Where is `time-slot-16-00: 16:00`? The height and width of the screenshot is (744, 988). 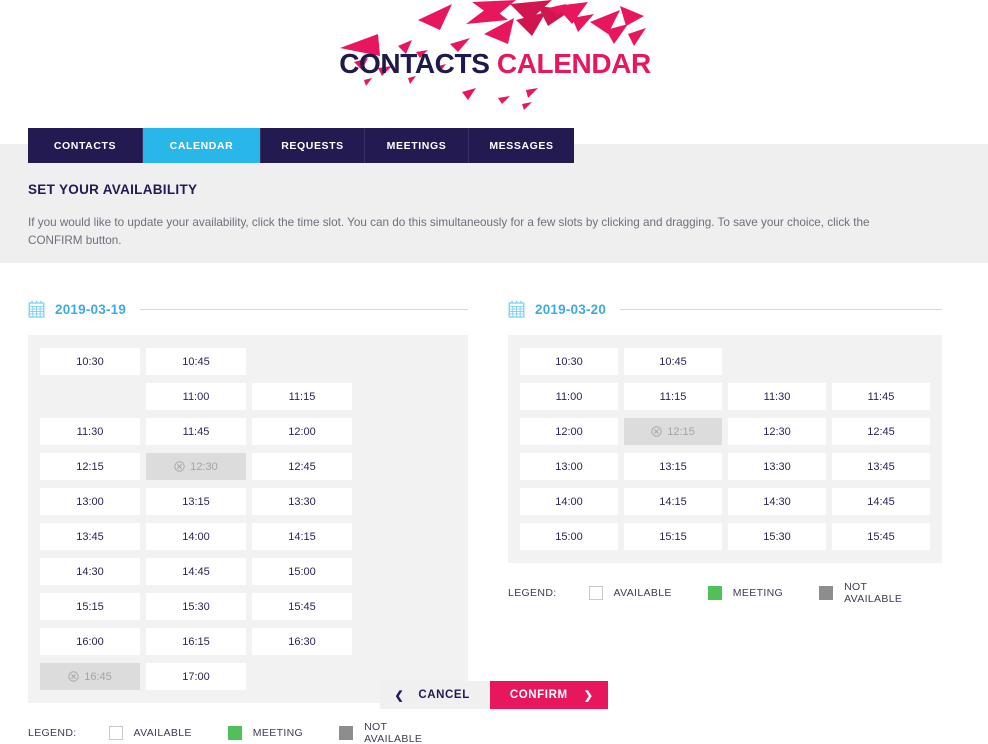
time-slot-16-00: 16:00 is located at coordinates (90, 641).